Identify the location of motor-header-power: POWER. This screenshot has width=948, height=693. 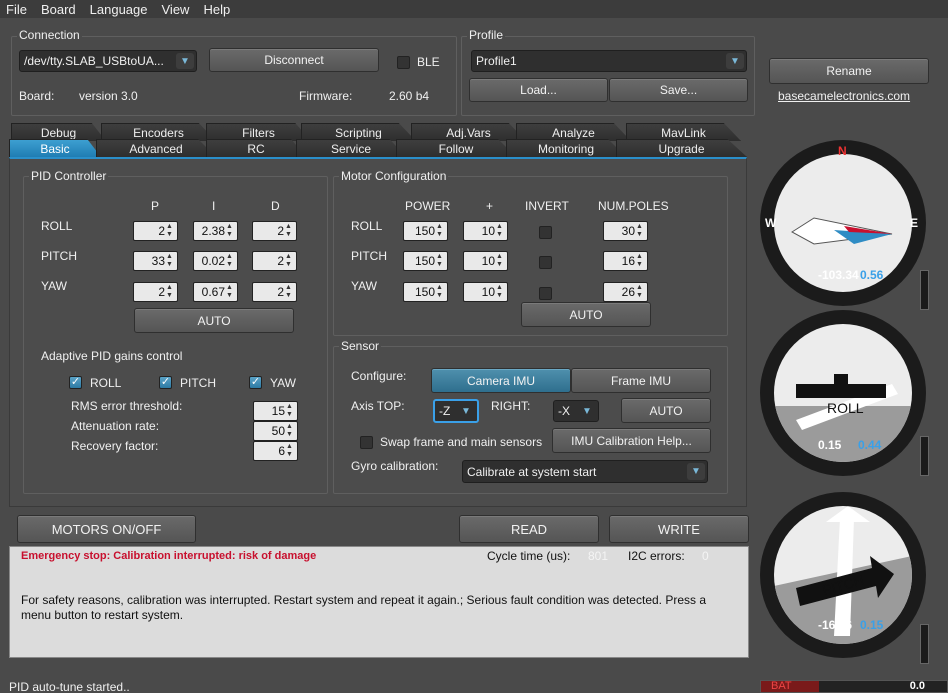
(428, 206).